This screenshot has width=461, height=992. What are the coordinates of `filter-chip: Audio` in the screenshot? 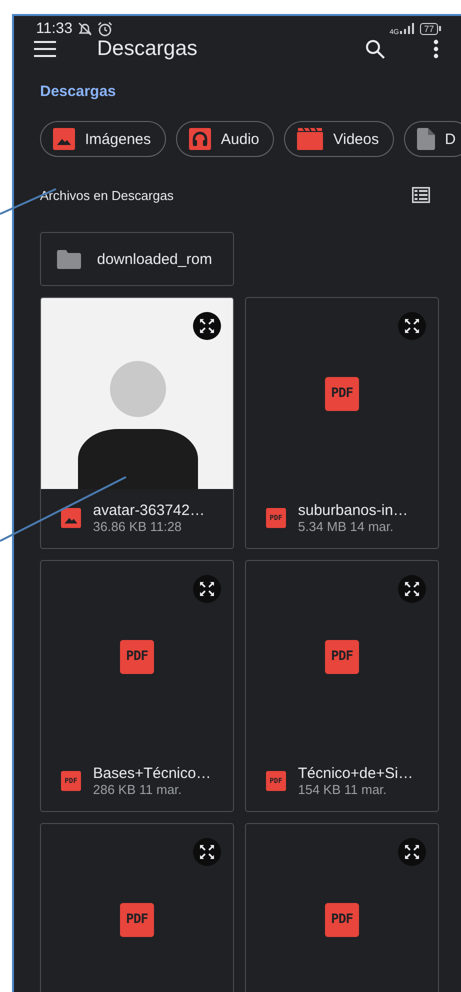 It's located at (225, 139).